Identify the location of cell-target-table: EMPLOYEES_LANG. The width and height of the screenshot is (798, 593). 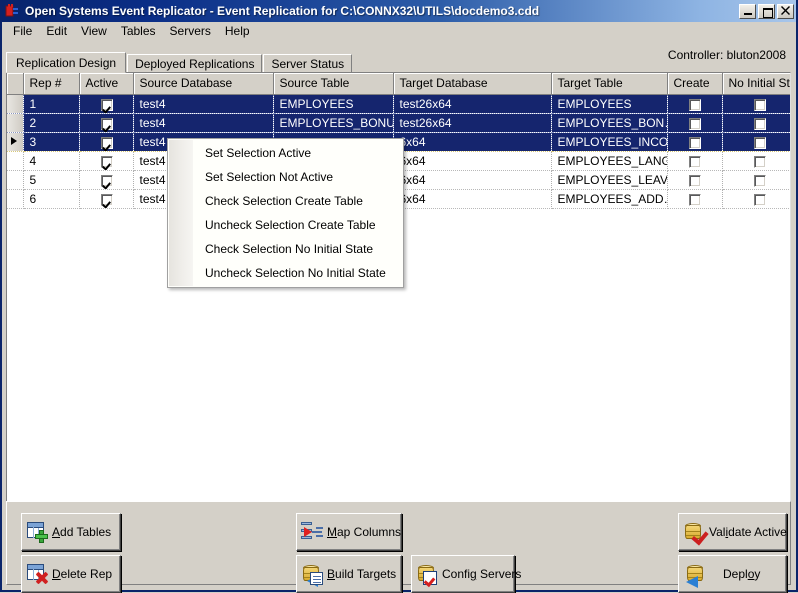
(609, 161).